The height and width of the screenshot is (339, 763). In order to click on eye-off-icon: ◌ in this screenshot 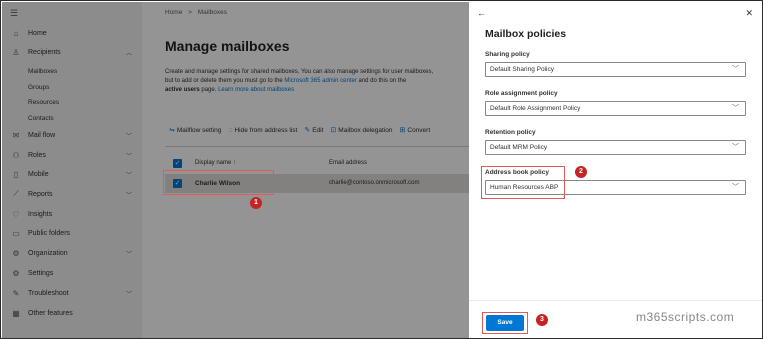, I will do `click(230, 130)`.